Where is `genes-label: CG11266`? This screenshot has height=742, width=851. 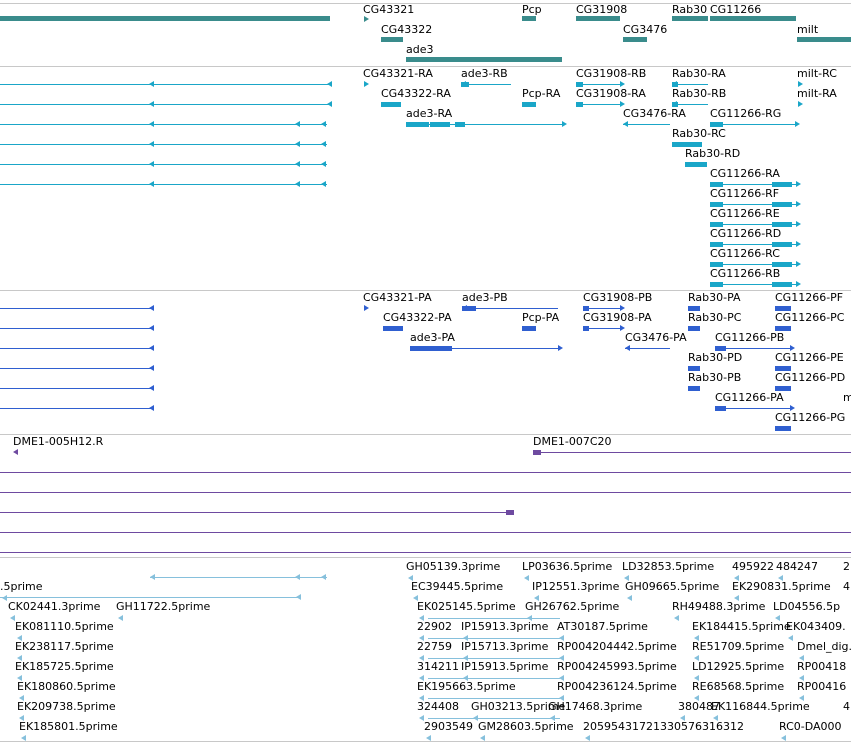 genes-label: CG11266 is located at coordinates (735, 9).